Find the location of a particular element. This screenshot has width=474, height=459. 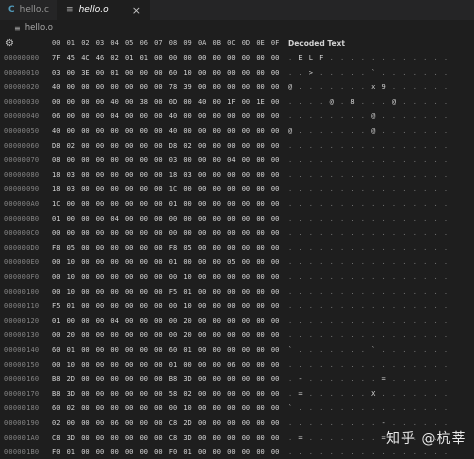

decoded-char: E is located at coordinates (303, 58).